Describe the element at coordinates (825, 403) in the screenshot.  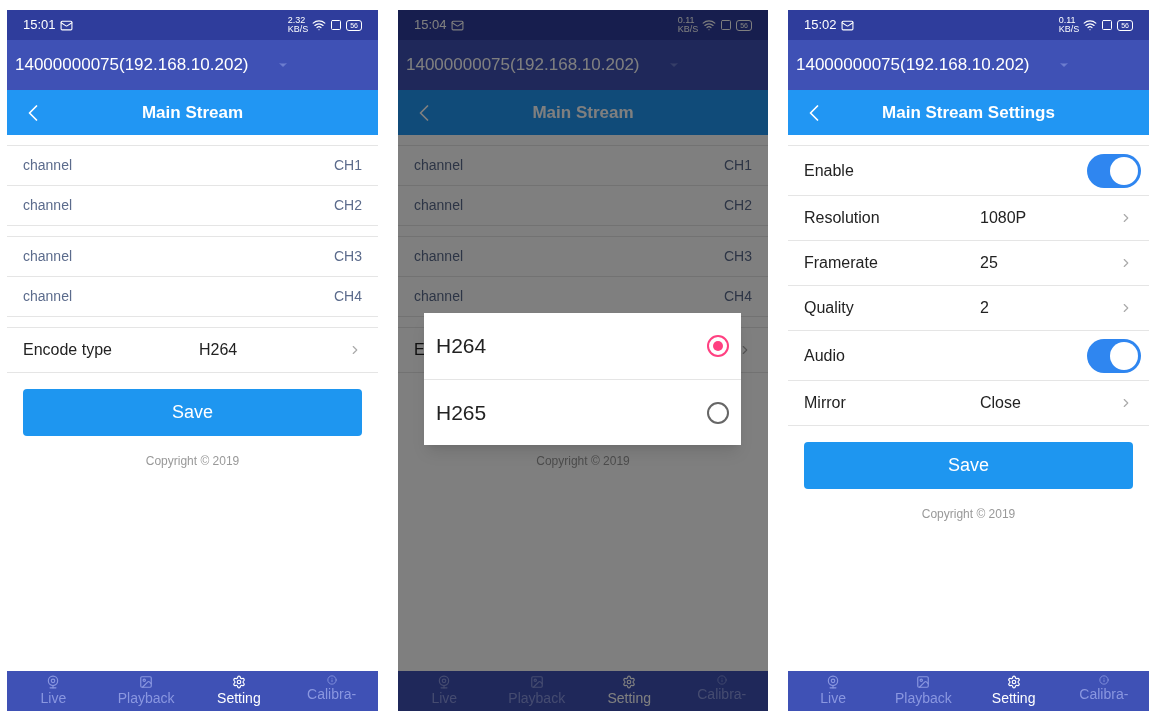
I see `row-label: Mirror` at that location.